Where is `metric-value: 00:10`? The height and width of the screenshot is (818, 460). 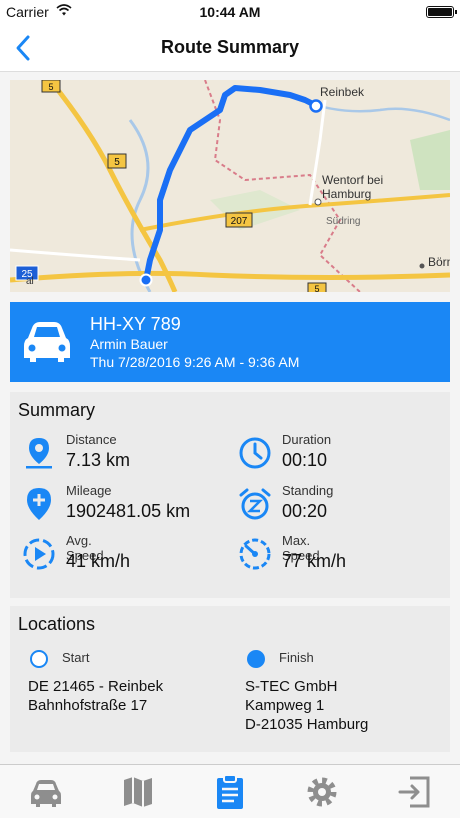 metric-value: 00:10 is located at coordinates (305, 460).